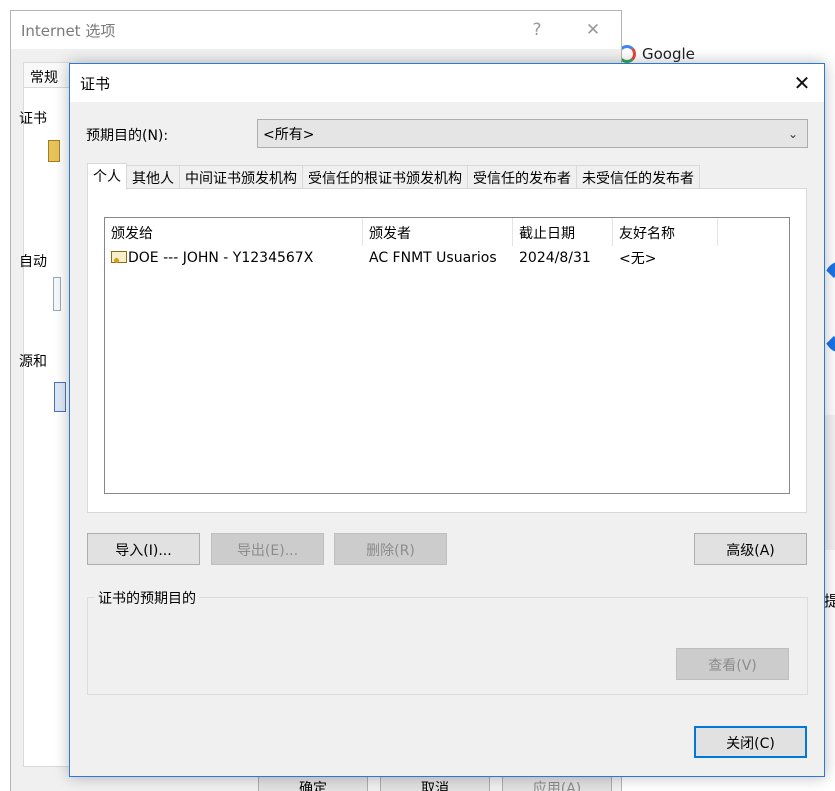  What do you see at coordinates (127, 136) in the screenshot?
I see `intended-purpose-label: 预期目的(N):` at bounding box center [127, 136].